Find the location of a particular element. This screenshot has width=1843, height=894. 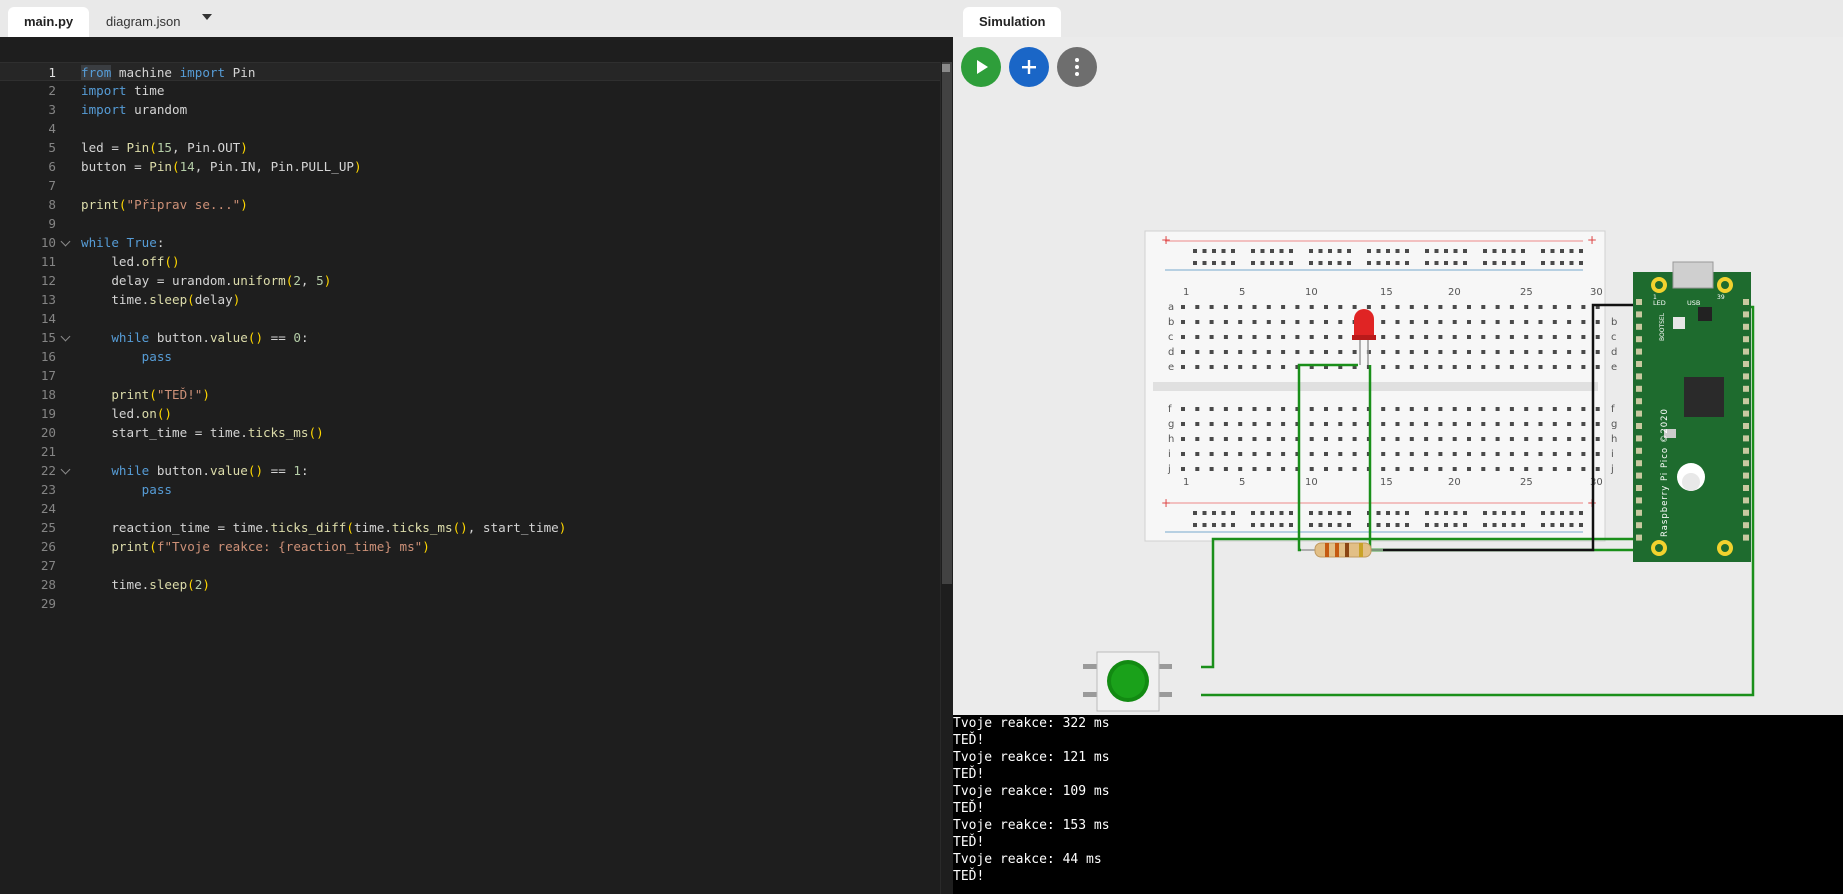

line-number: 22 is located at coordinates (48, 470).